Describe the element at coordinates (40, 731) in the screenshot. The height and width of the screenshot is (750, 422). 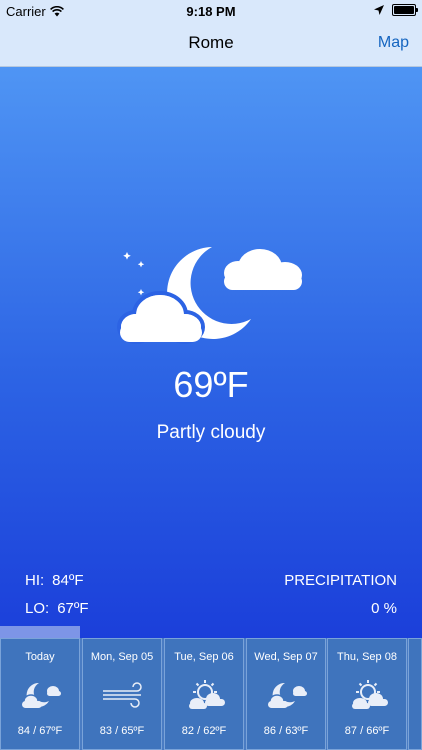
I see `forecast-temps: 84 / 67ºF` at that location.